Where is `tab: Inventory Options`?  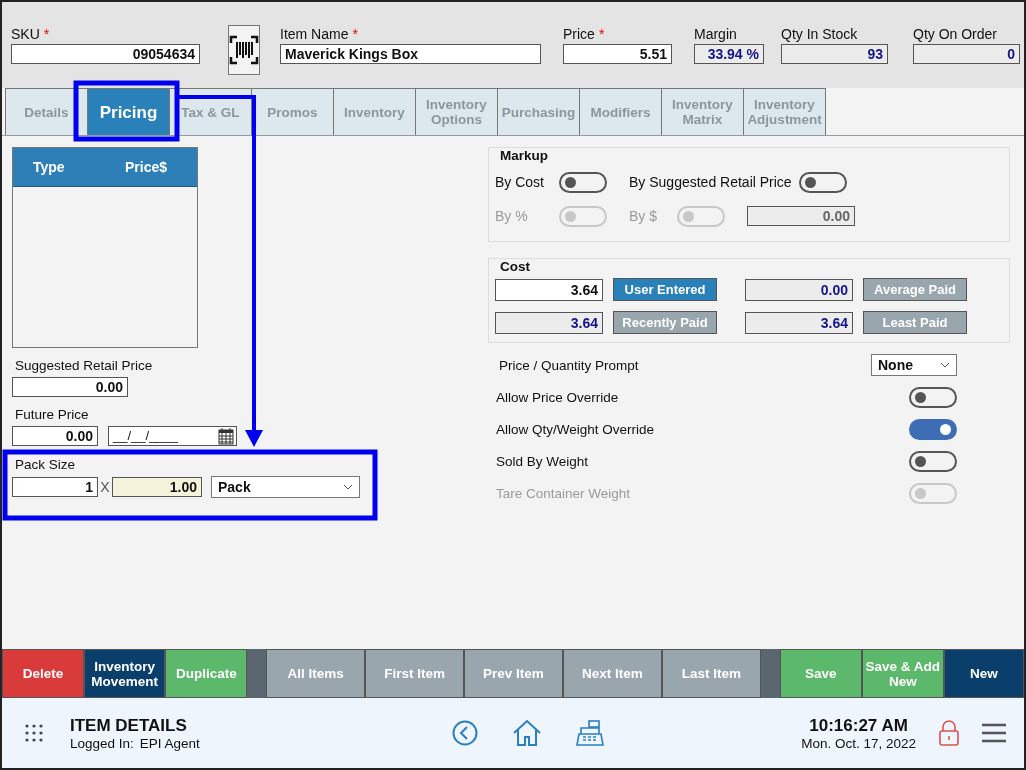 tab: Inventory Options is located at coordinates (456, 111).